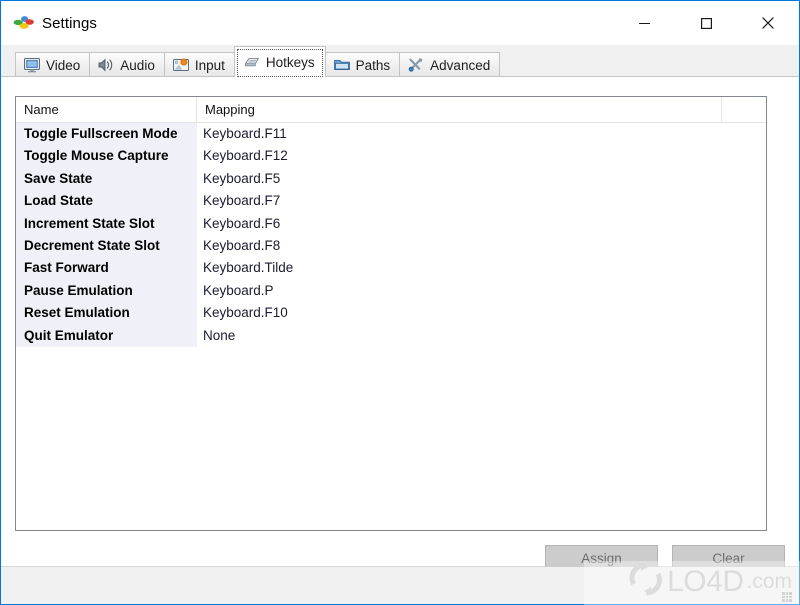 The height and width of the screenshot is (605, 800). What do you see at coordinates (242, 201) in the screenshot?
I see `hotkey-mapping-cell: Keyboard.F7` at bounding box center [242, 201].